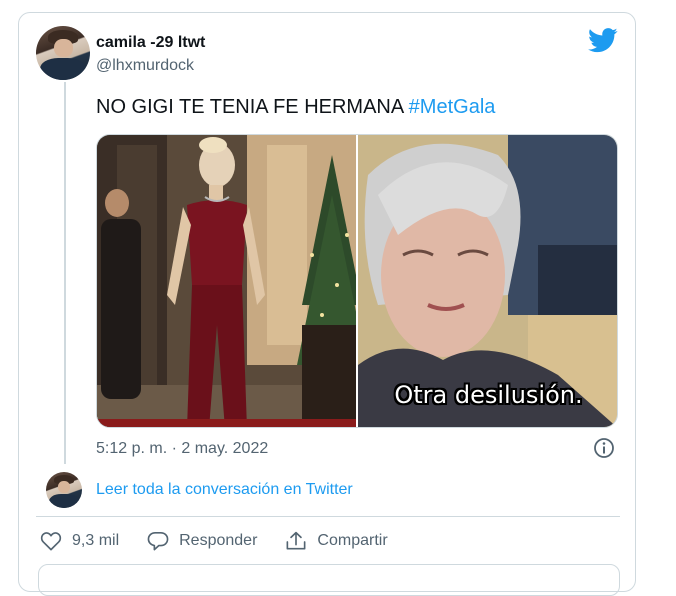  Describe the element at coordinates (51, 541) in the screenshot. I see `heart-icon` at that location.